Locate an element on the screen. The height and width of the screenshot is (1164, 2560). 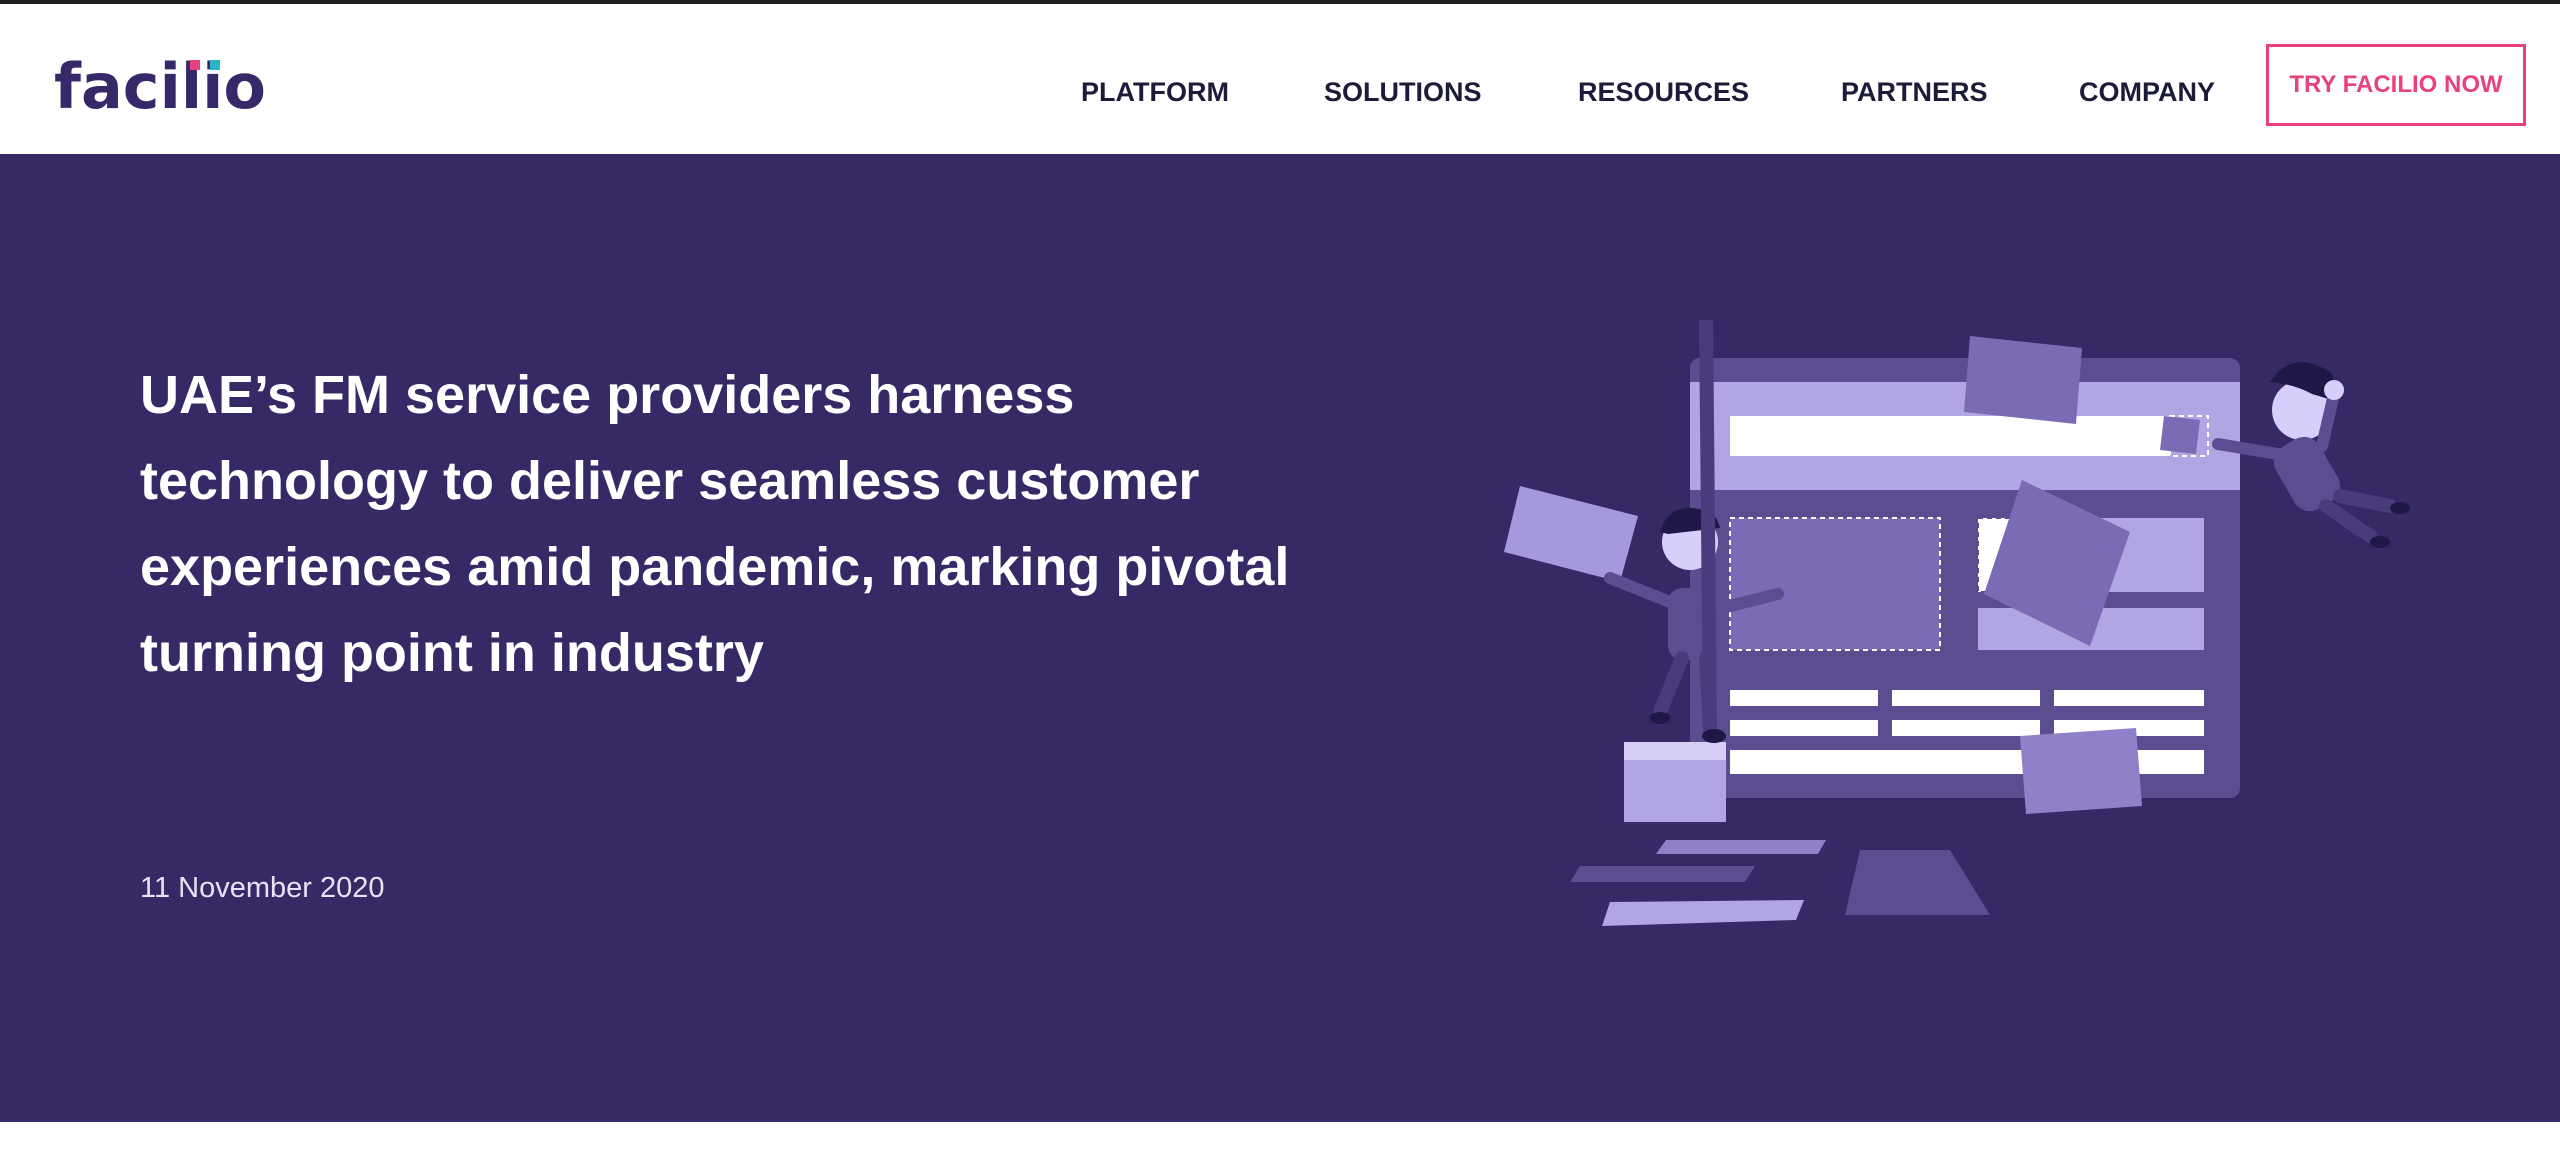
monitor-illustration is located at coordinates (1965, 636).